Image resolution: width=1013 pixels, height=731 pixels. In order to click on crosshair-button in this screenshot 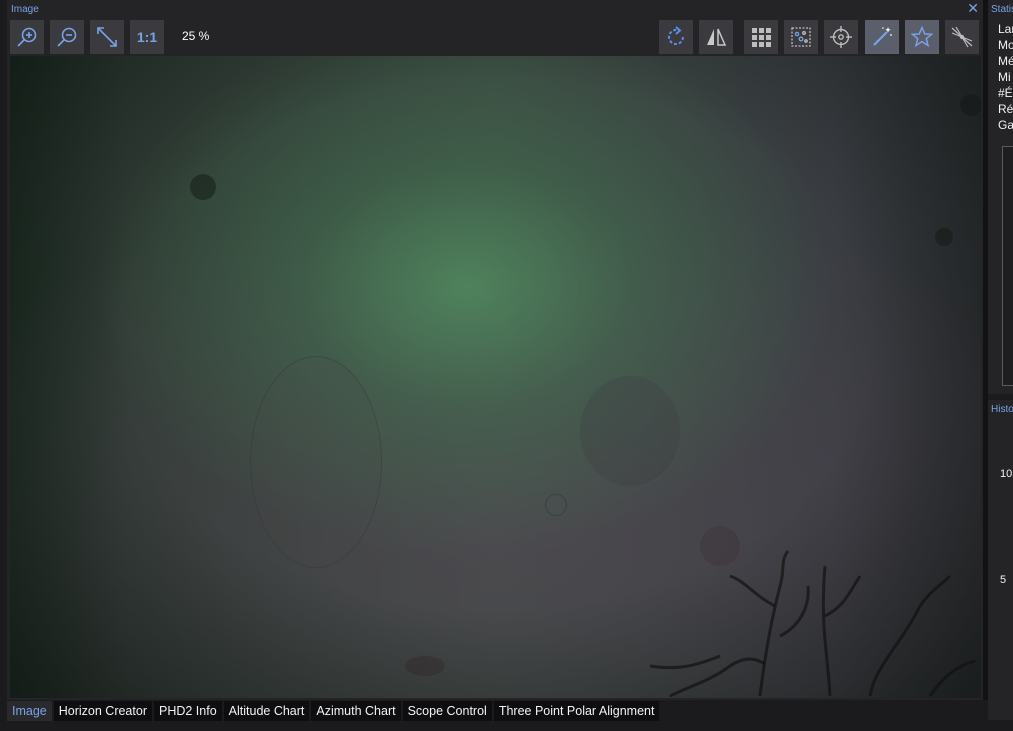, I will do `click(841, 37)`.